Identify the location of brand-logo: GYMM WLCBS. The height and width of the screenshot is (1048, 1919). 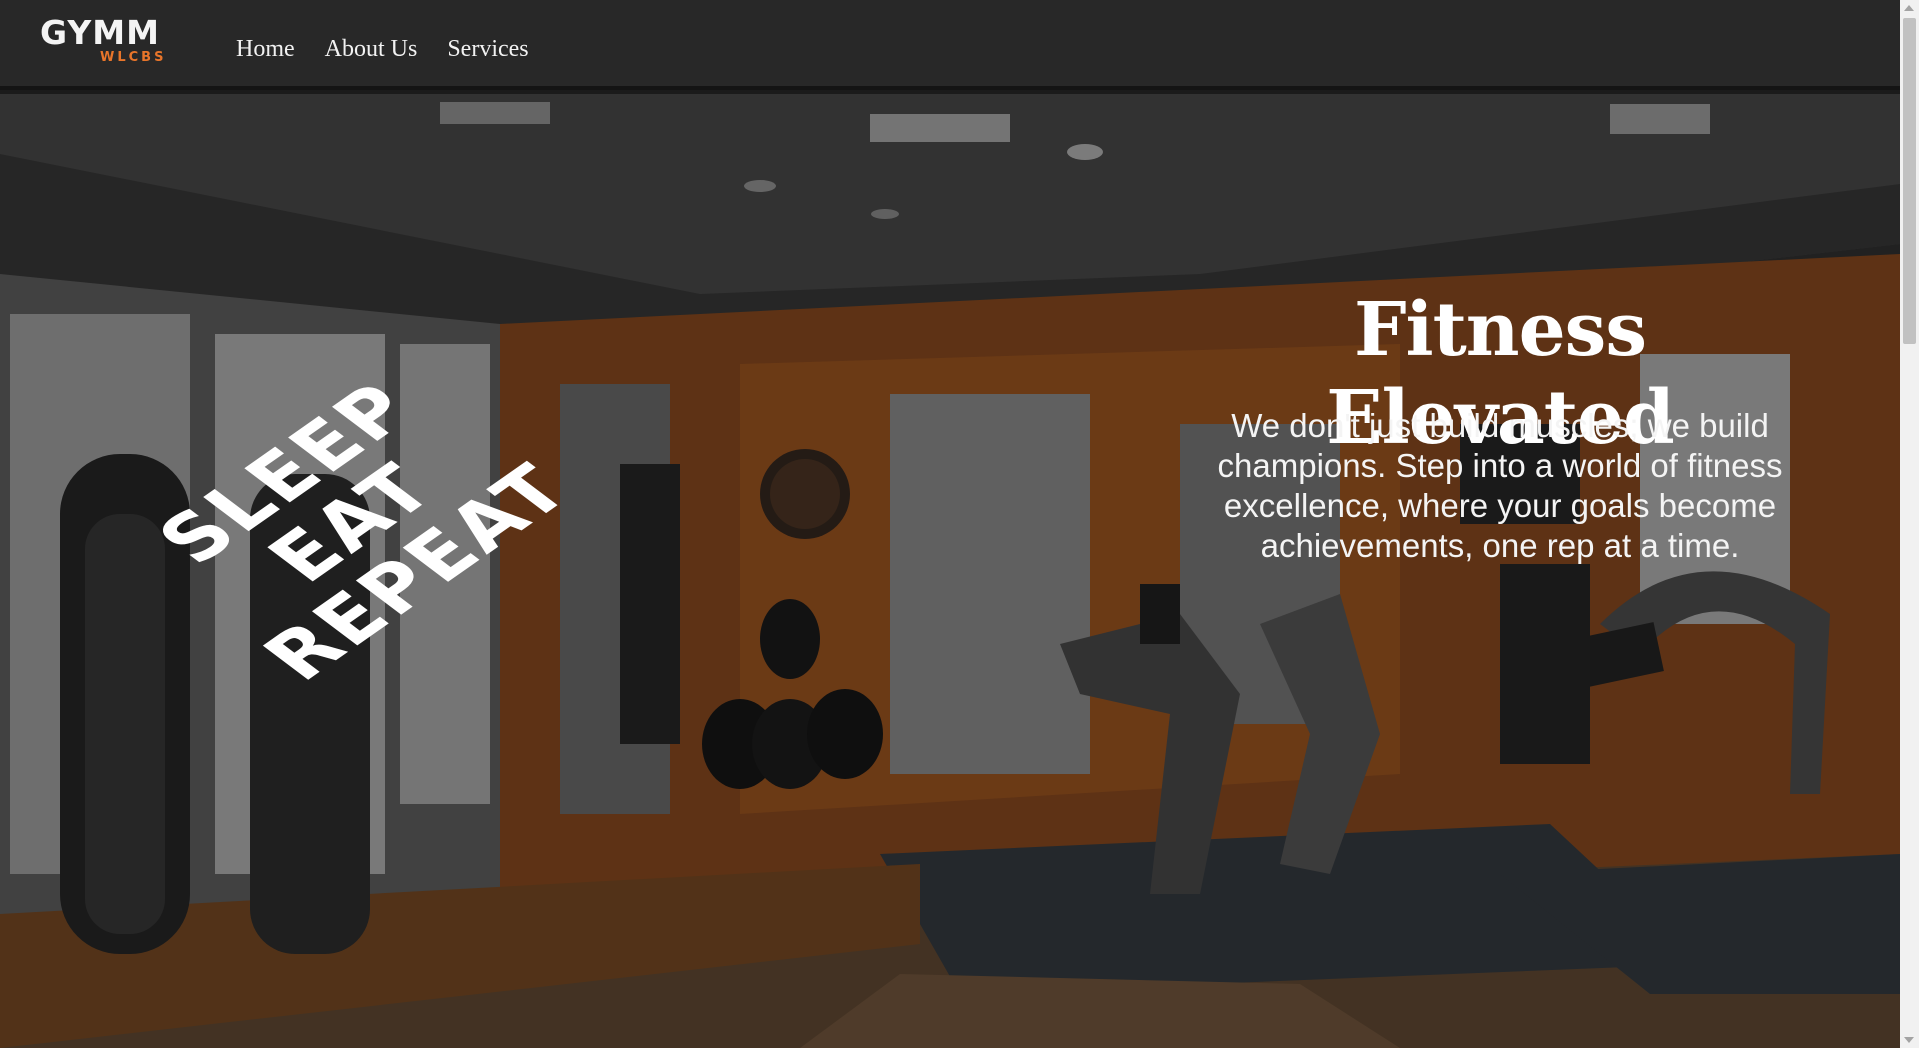
(110, 44).